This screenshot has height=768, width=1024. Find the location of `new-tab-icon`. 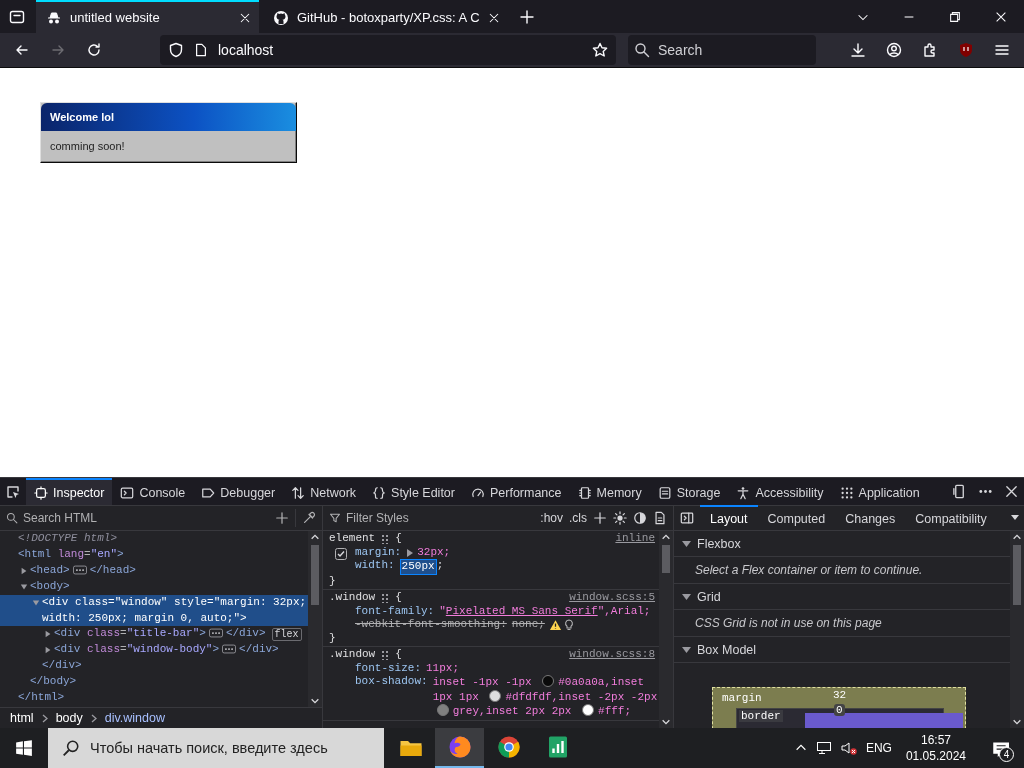

new-tab-icon is located at coordinates (526, 16).